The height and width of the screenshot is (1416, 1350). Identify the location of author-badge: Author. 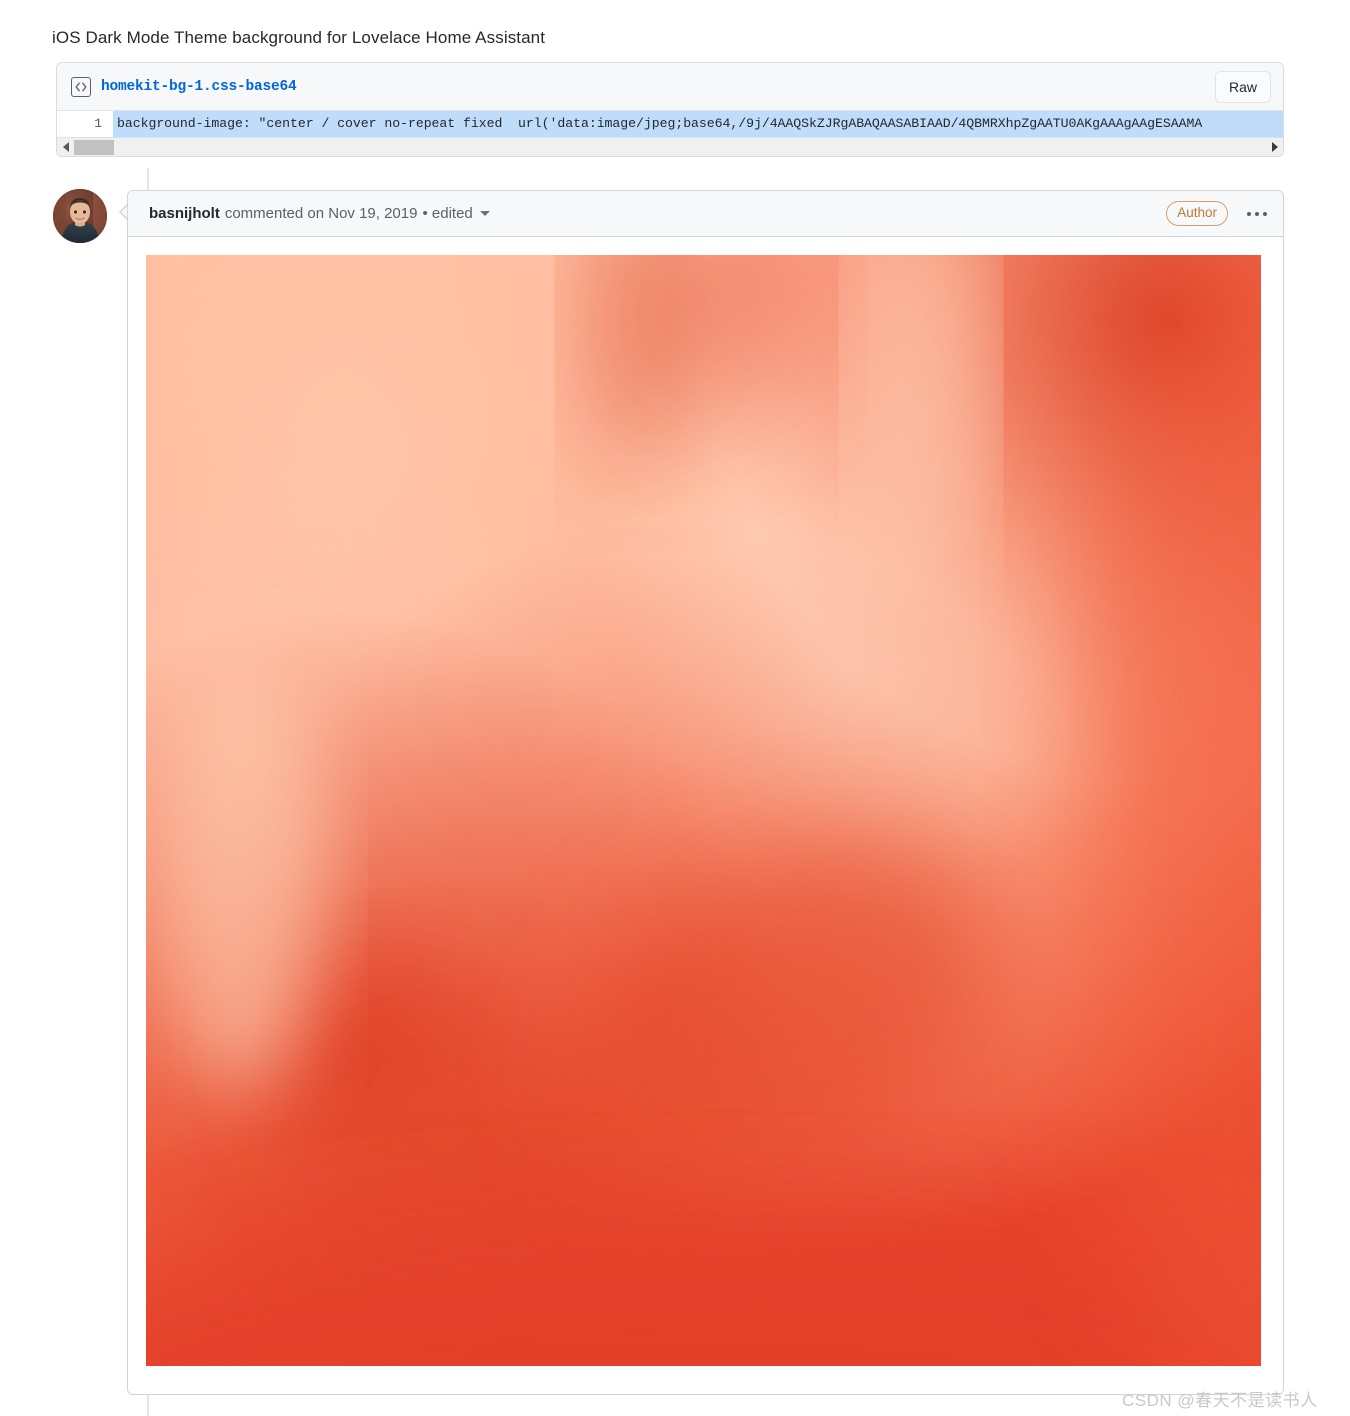
(1197, 213).